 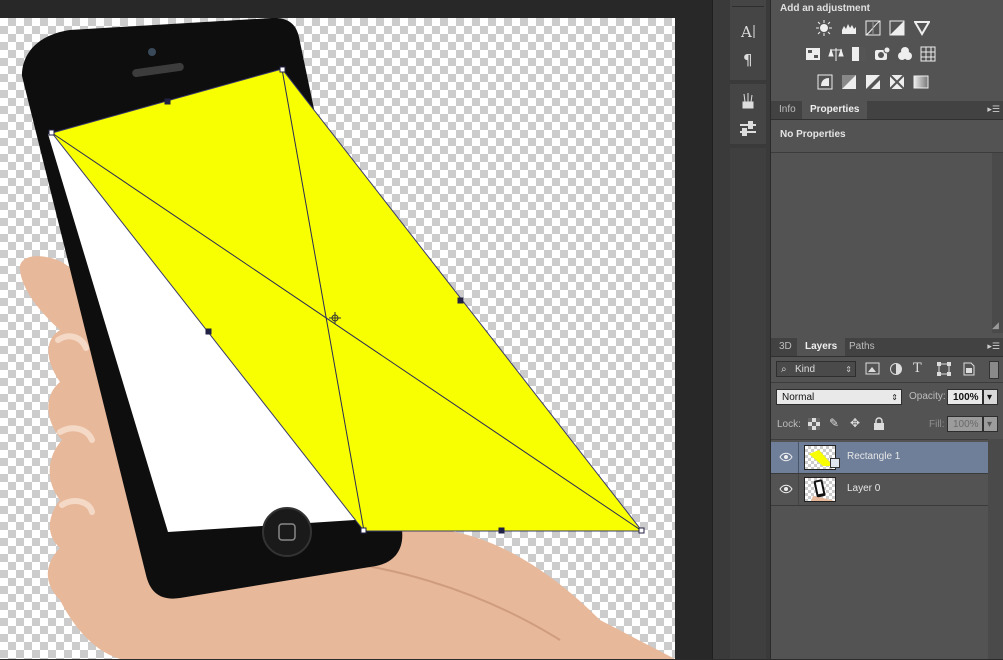 I want to click on channel-mixer-icon, so click(x=905, y=54).